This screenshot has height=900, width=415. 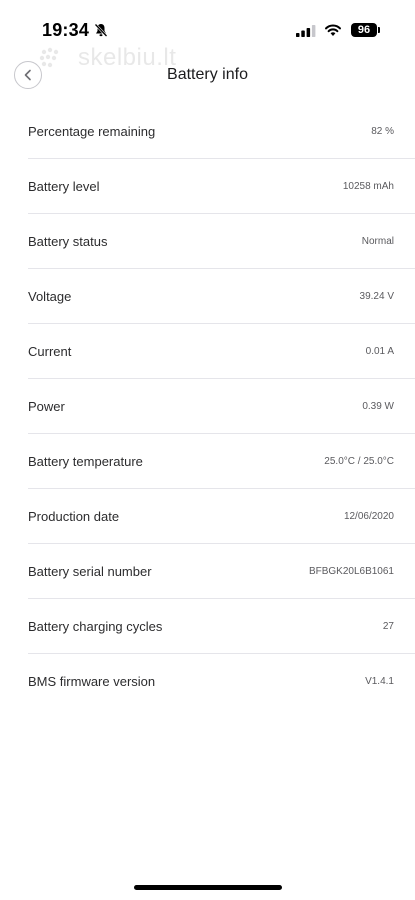 I want to click on row-value: 0.01 A, so click(x=379, y=351).